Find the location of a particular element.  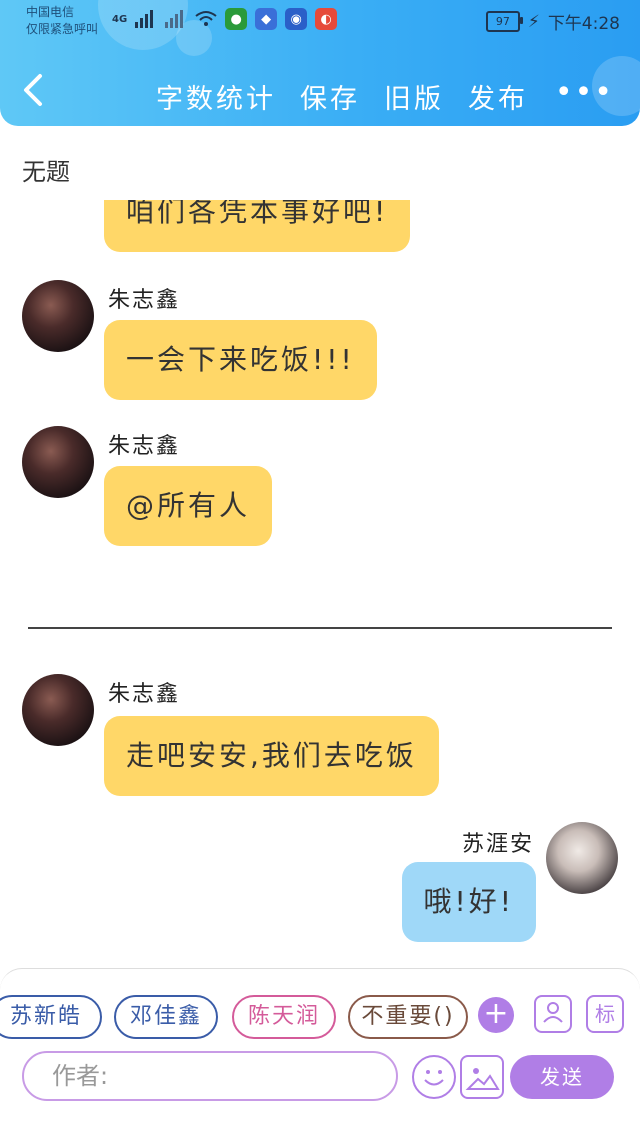

author-input is located at coordinates (210, 1076).